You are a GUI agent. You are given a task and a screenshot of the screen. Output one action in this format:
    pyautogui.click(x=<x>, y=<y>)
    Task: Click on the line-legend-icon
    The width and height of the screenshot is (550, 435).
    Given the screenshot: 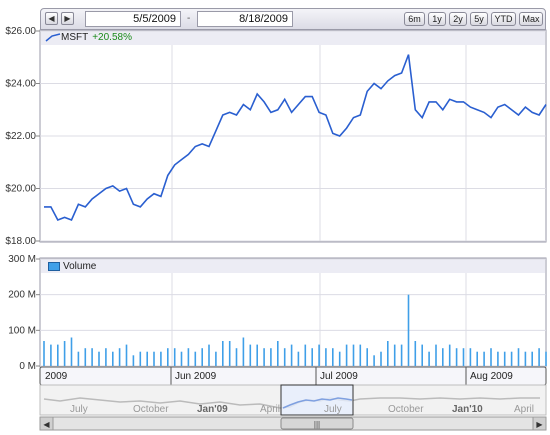 What is the action you would take?
    pyautogui.click(x=53, y=37)
    